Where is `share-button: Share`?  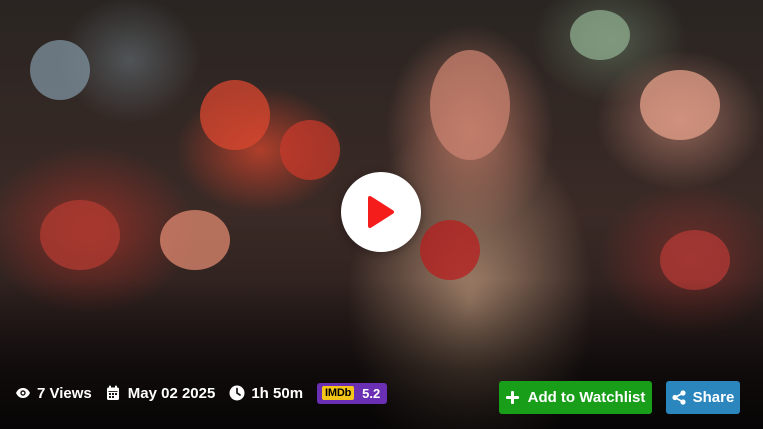 share-button: Share is located at coordinates (703, 397).